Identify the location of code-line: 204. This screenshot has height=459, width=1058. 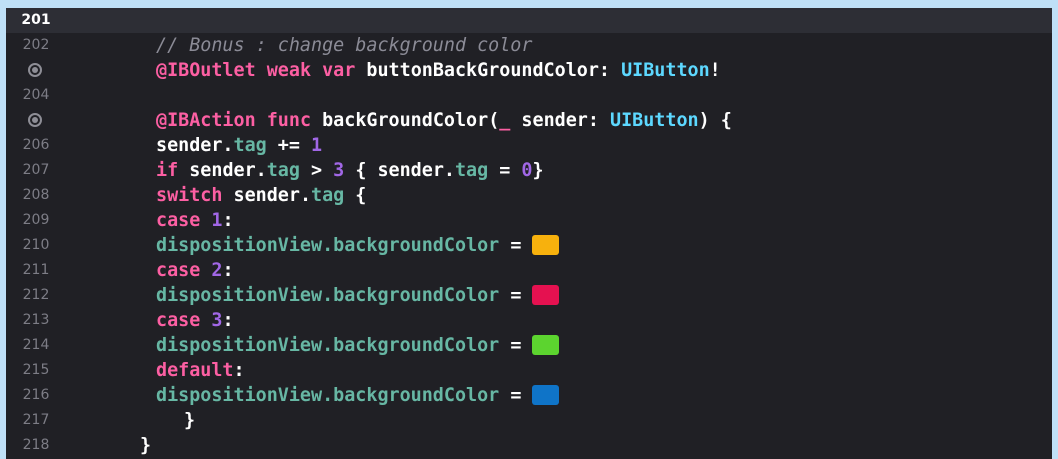
(529, 95).